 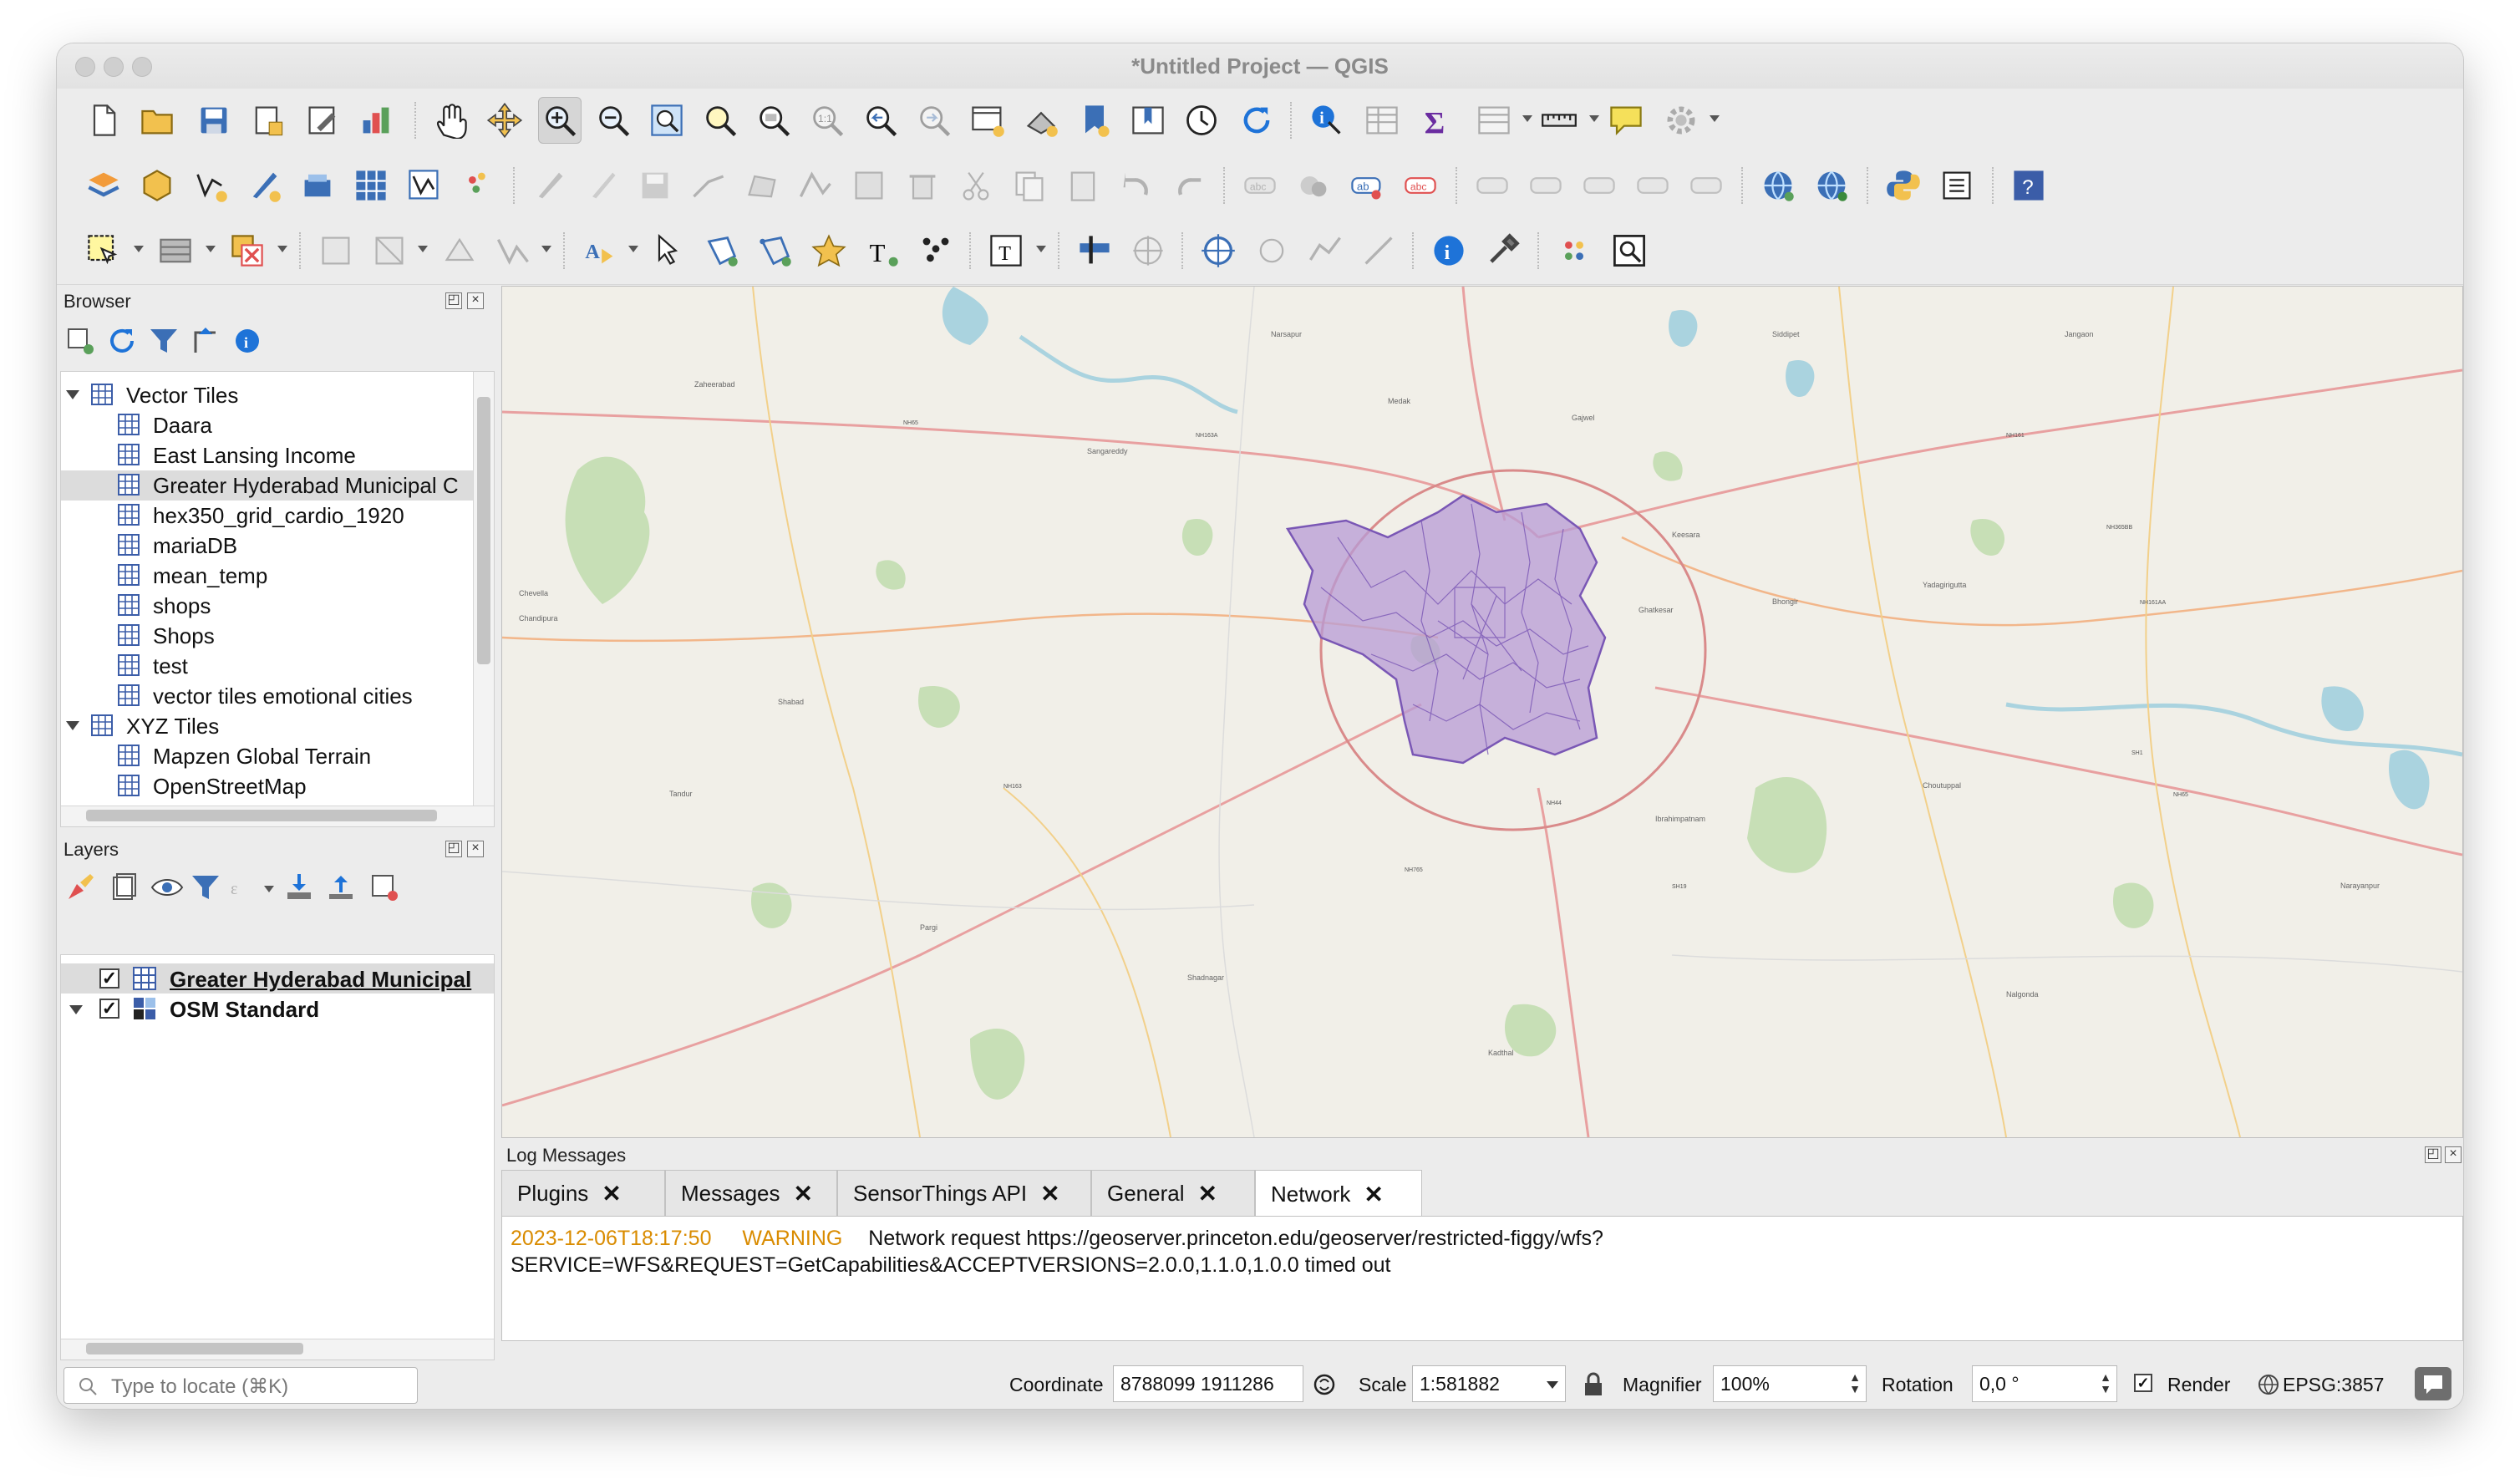 I want to click on split-parts-icon, so click(x=1094, y=251).